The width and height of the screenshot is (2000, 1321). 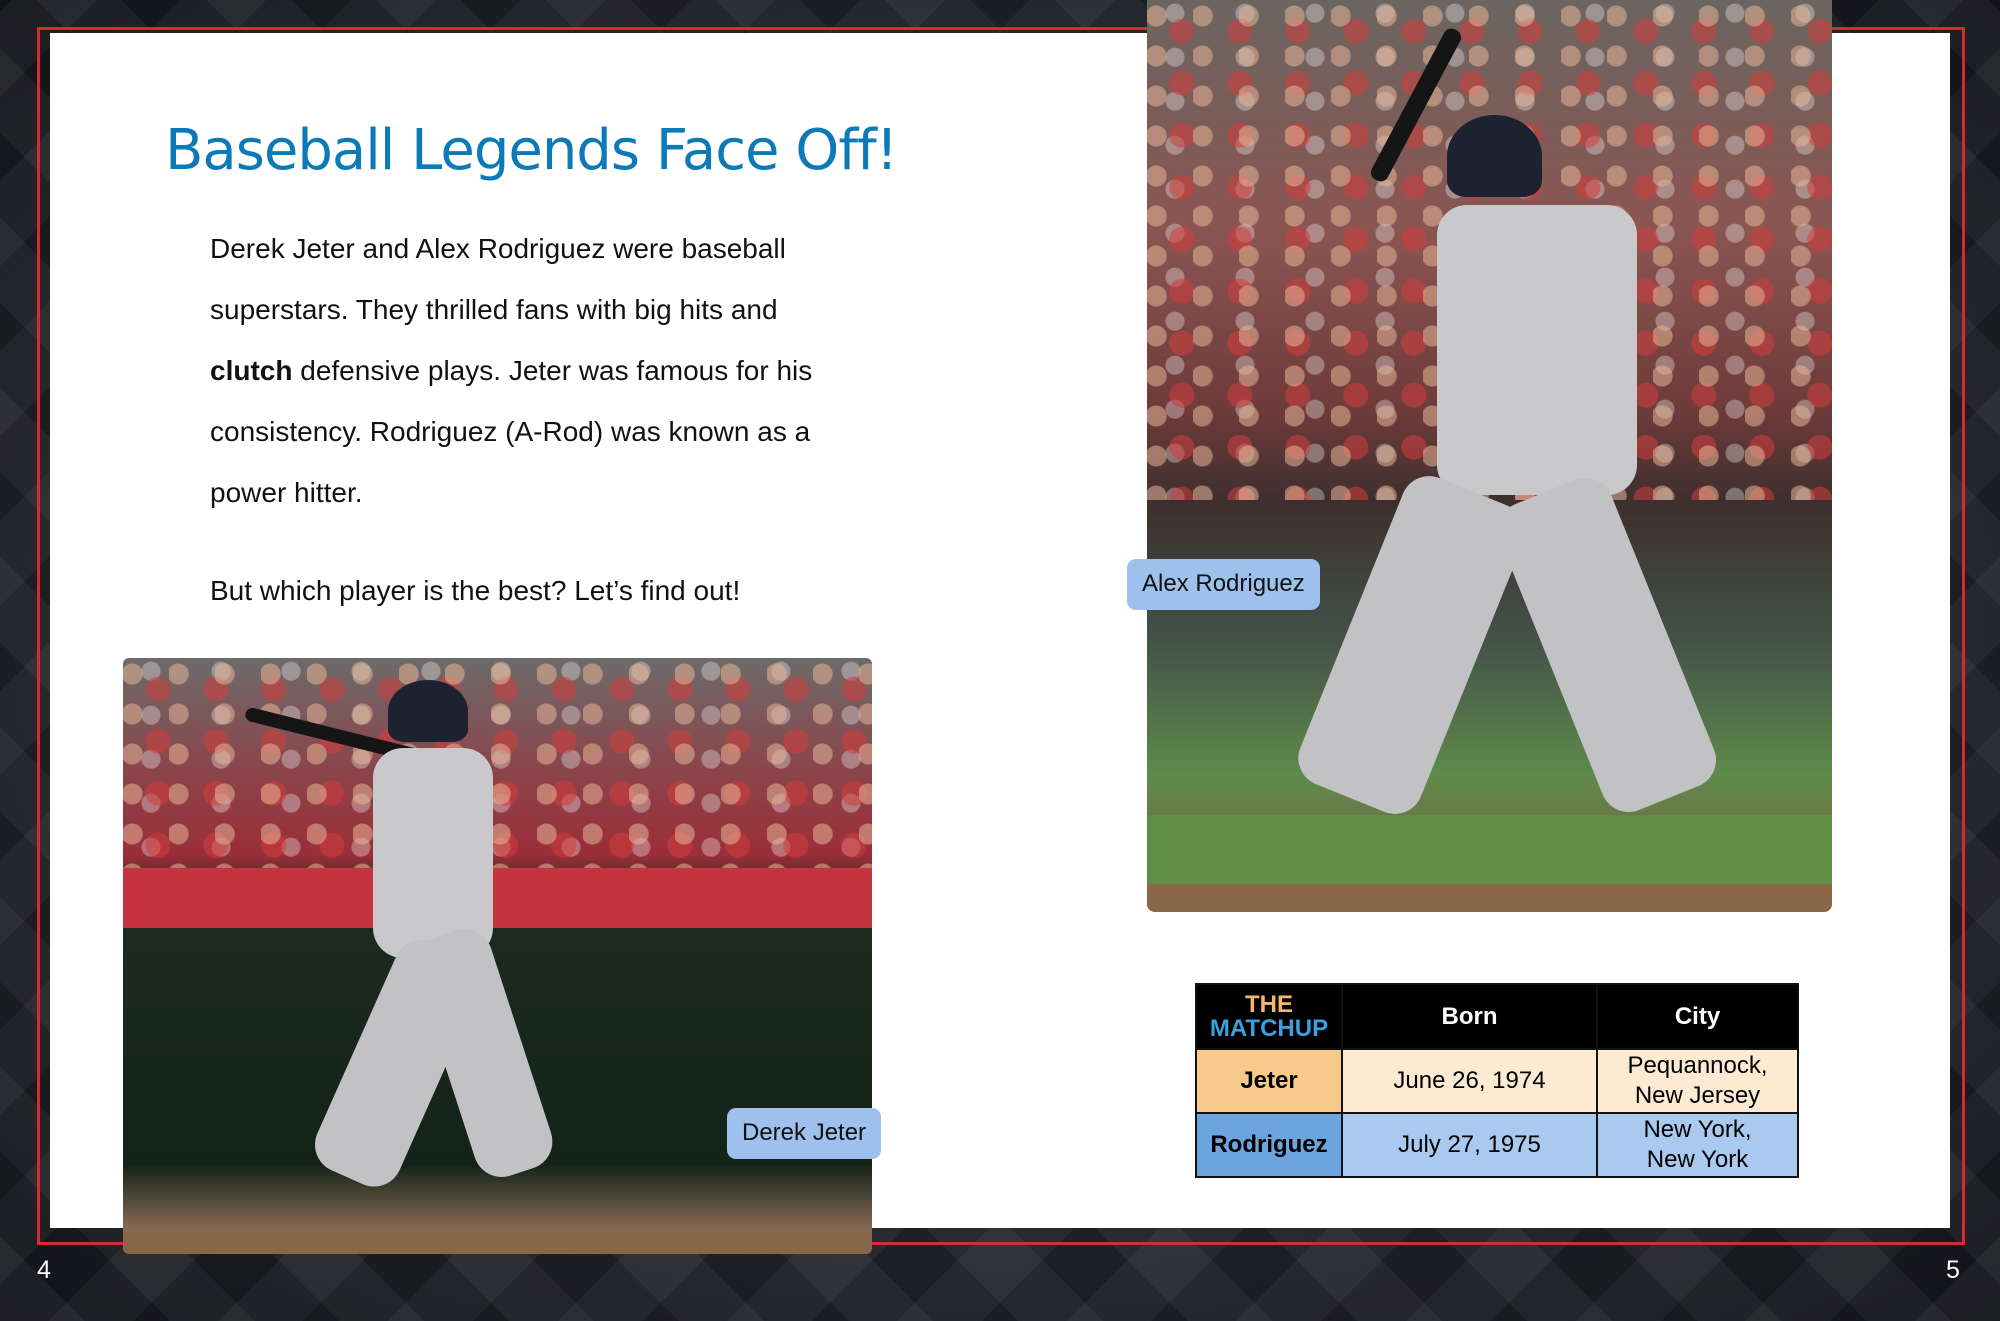 What do you see at coordinates (1697, 1081) in the screenshot?
I see `city-cell: Pequannock, New Jersey` at bounding box center [1697, 1081].